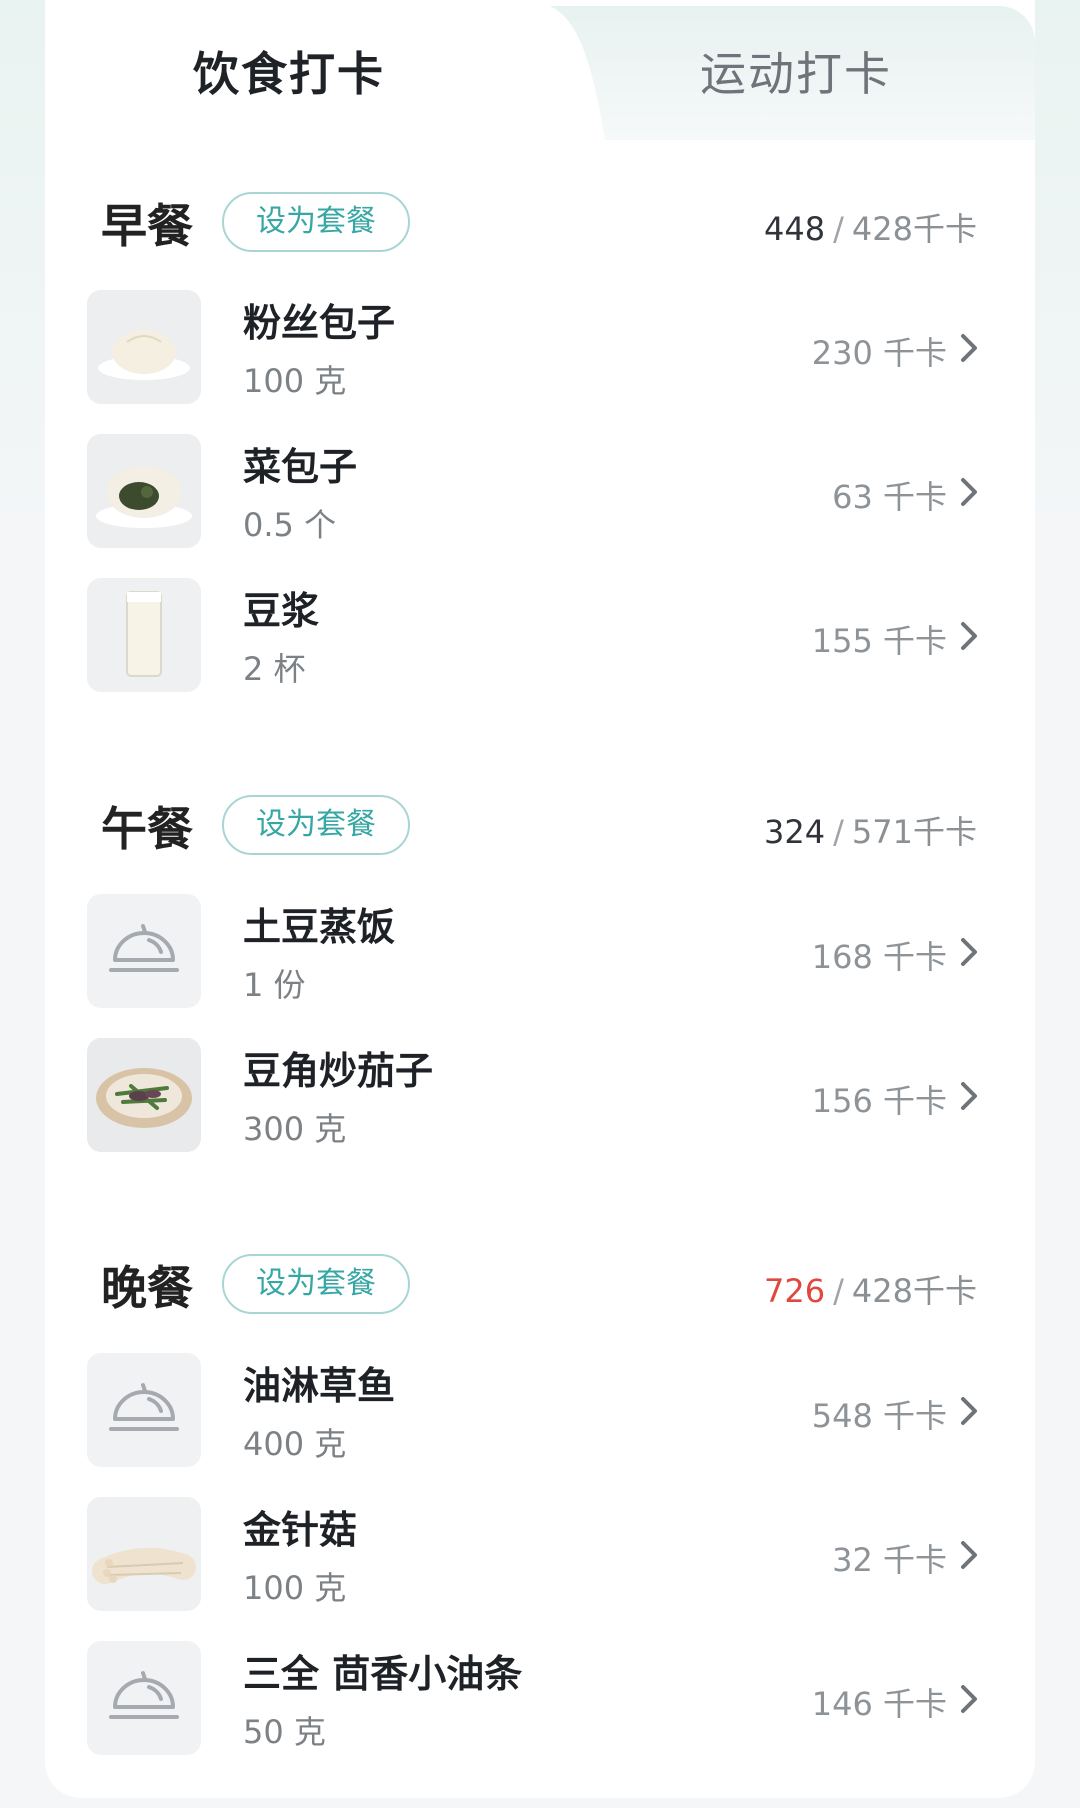  Describe the element at coordinates (914, 832) in the screenshot. I see `target-kcal: 571千卡` at that location.